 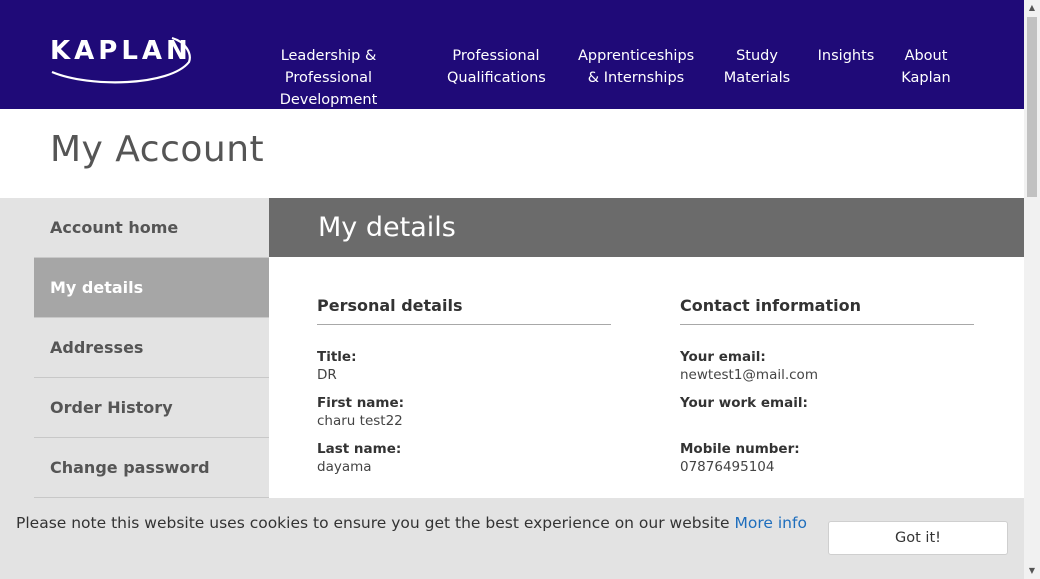 What do you see at coordinates (344, 467) in the screenshot?
I see `last-name-value: dayama` at bounding box center [344, 467].